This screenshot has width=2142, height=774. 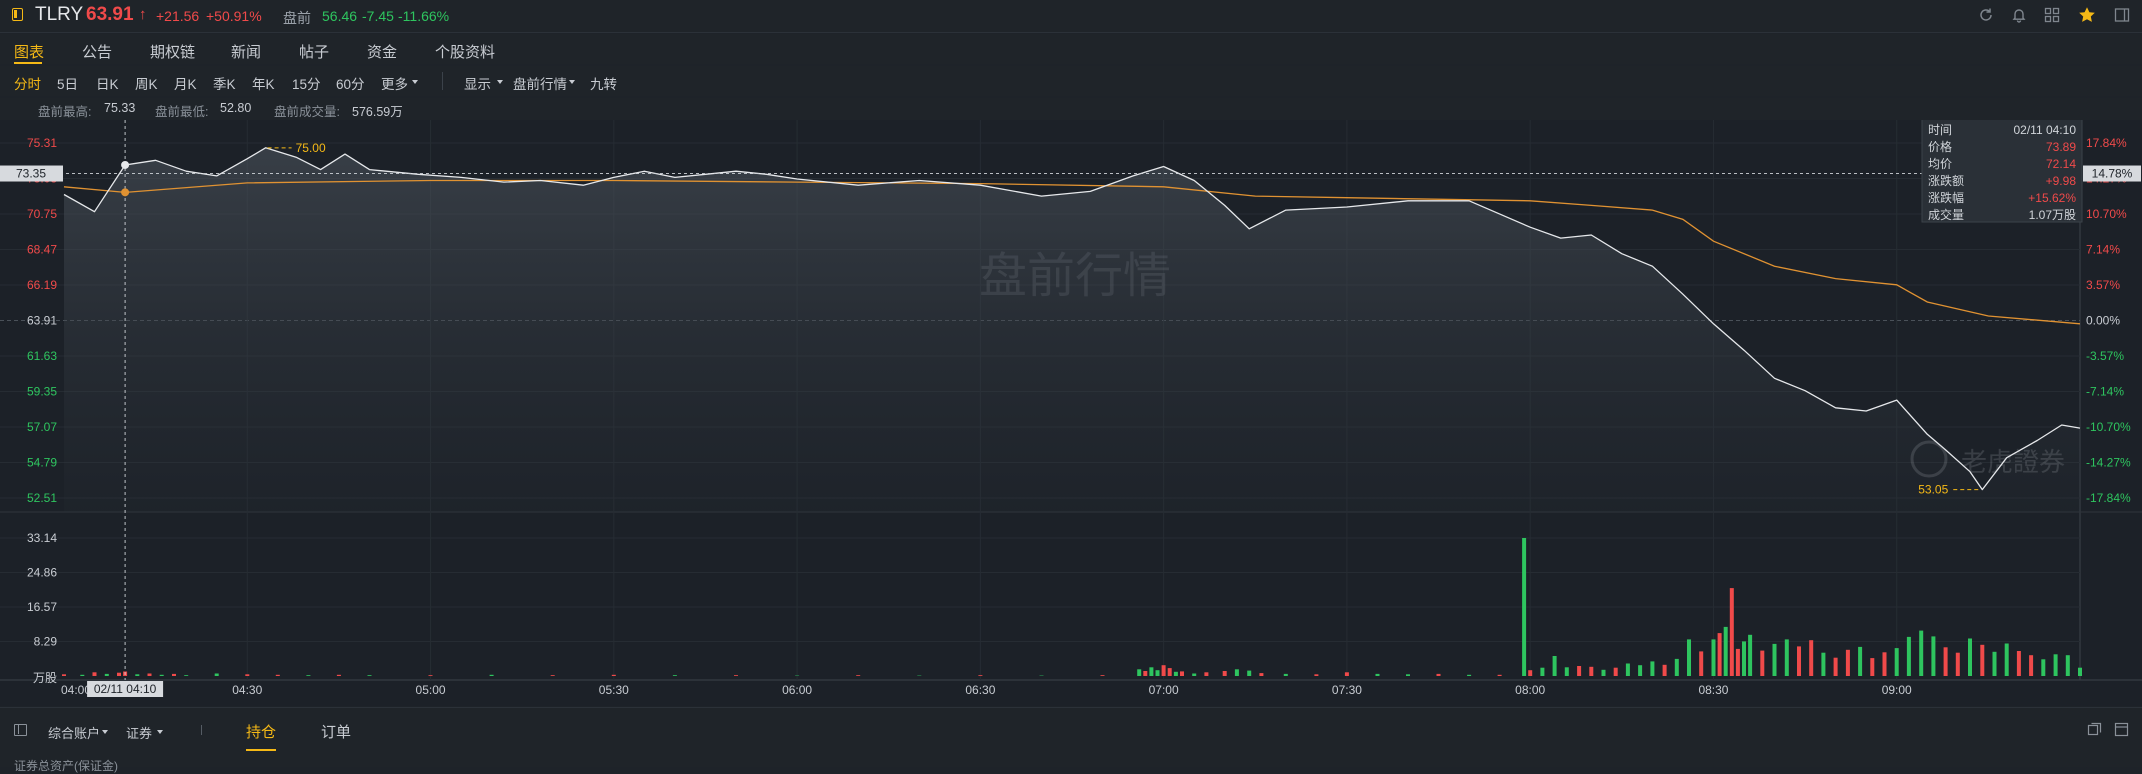 What do you see at coordinates (119, 108) in the screenshot?
I see `premarket-high-value: 75.33` at bounding box center [119, 108].